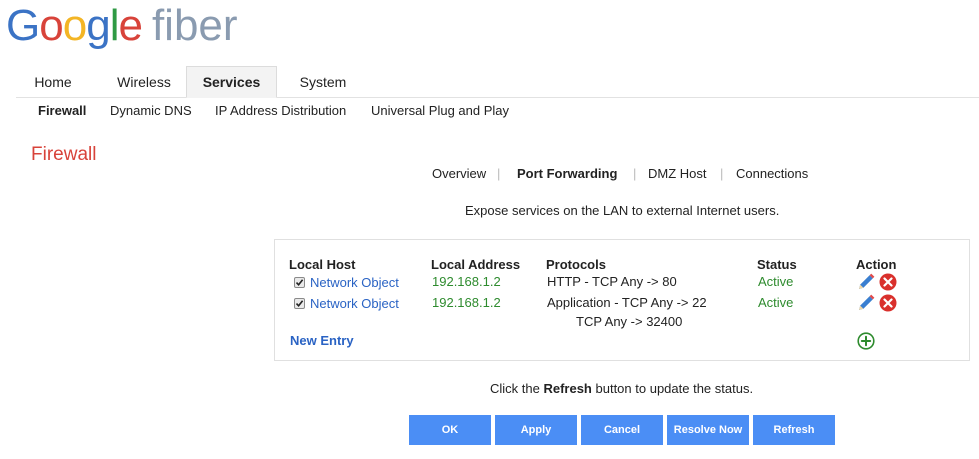  Describe the element at coordinates (536, 430) in the screenshot. I see `apply-button: Apply` at that location.